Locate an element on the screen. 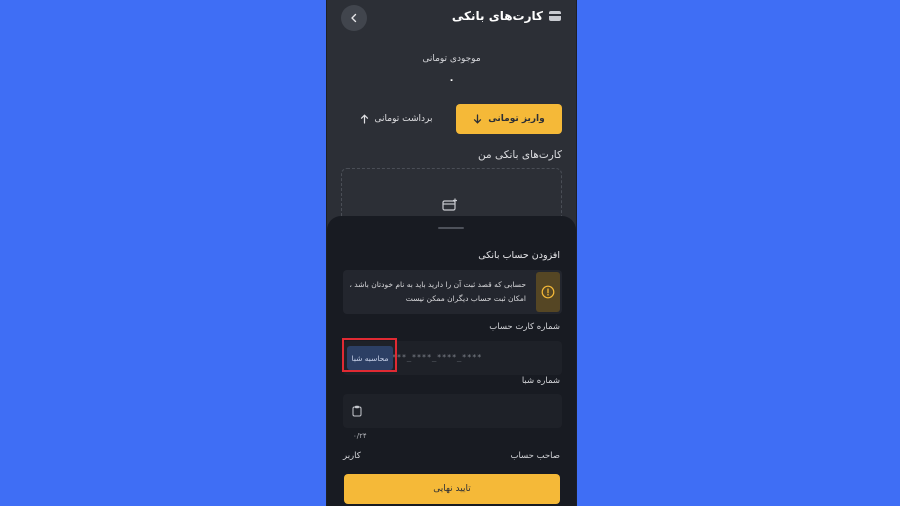  card-number-placeholder: ****_****_****_**** is located at coordinates (434, 357).